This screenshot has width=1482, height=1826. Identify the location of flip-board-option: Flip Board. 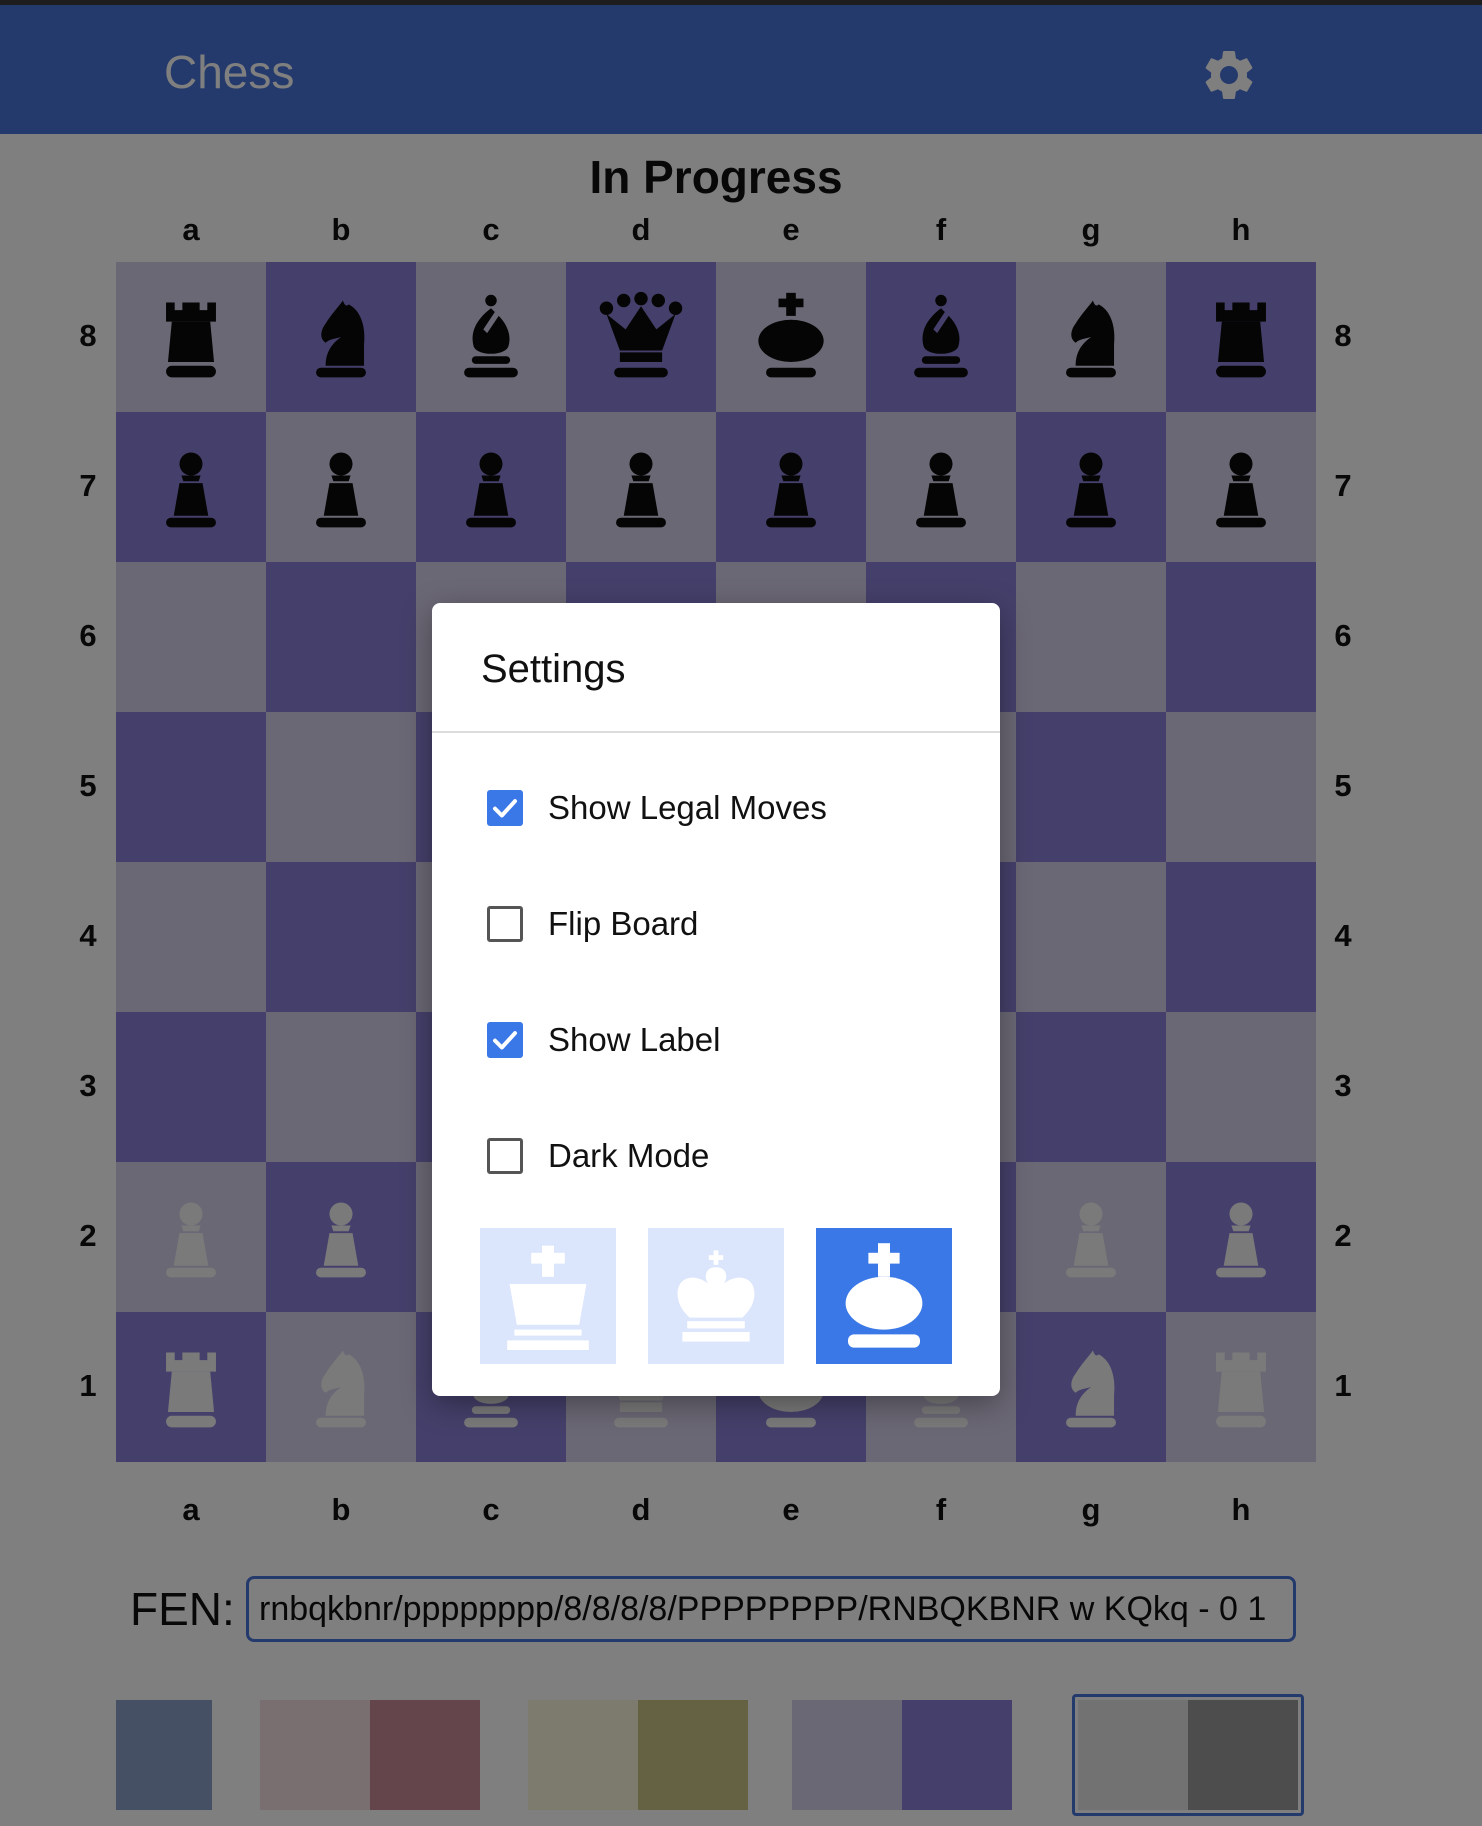
(592, 924).